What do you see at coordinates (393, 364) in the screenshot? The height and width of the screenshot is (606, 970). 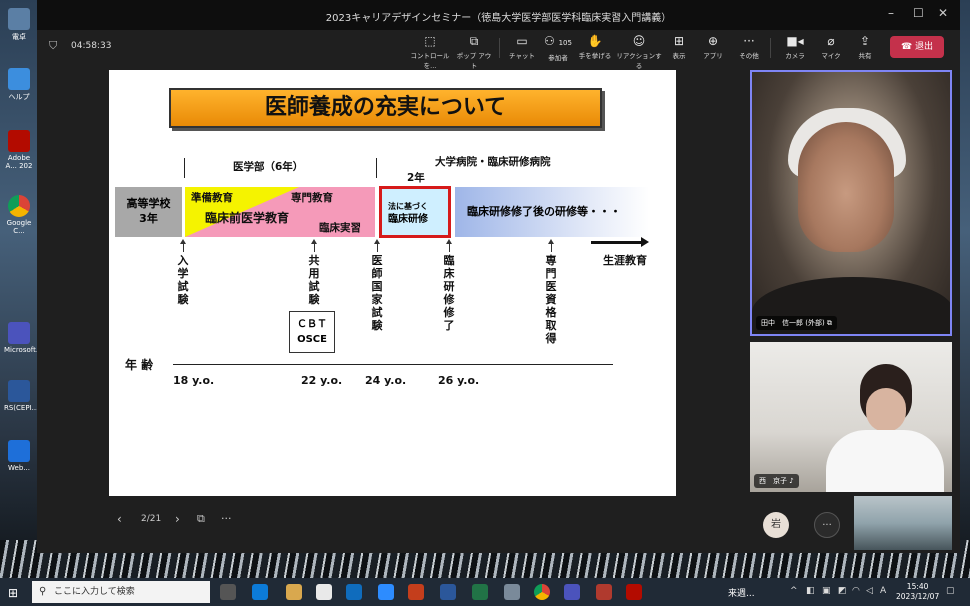 I see `age-axis` at bounding box center [393, 364].